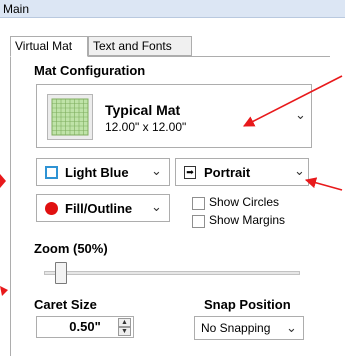  I want to click on snap-position-select: No Snapping ⌄, so click(249, 328).